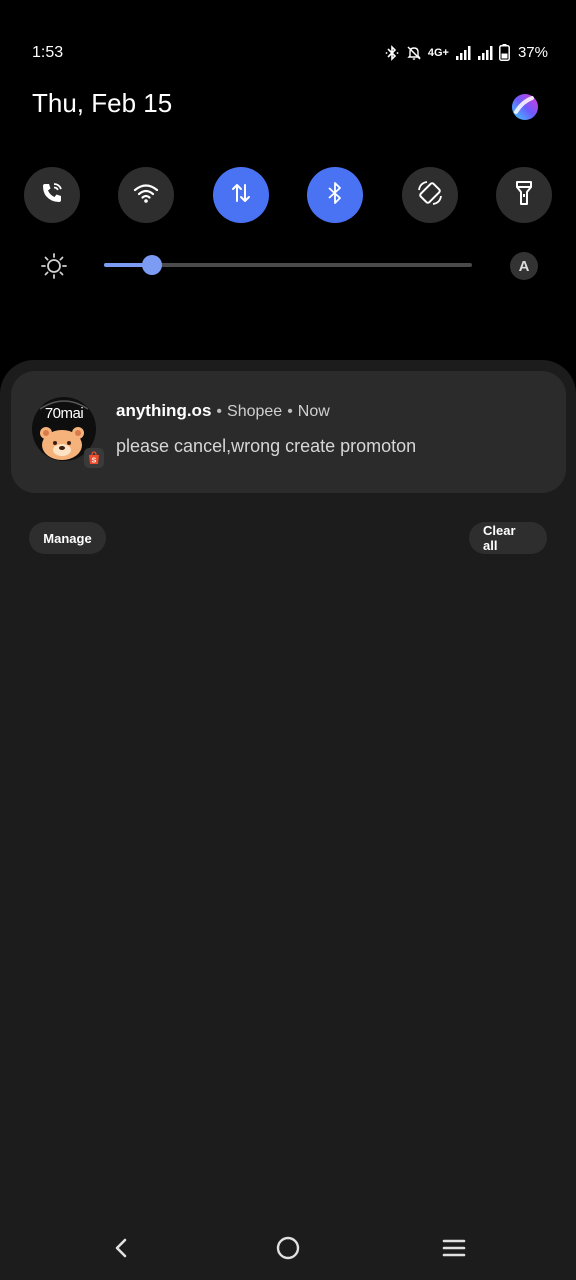 The image size is (576, 1280). Describe the element at coordinates (67, 538) in the screenshot. I see `manage-button: Manage` at that location.